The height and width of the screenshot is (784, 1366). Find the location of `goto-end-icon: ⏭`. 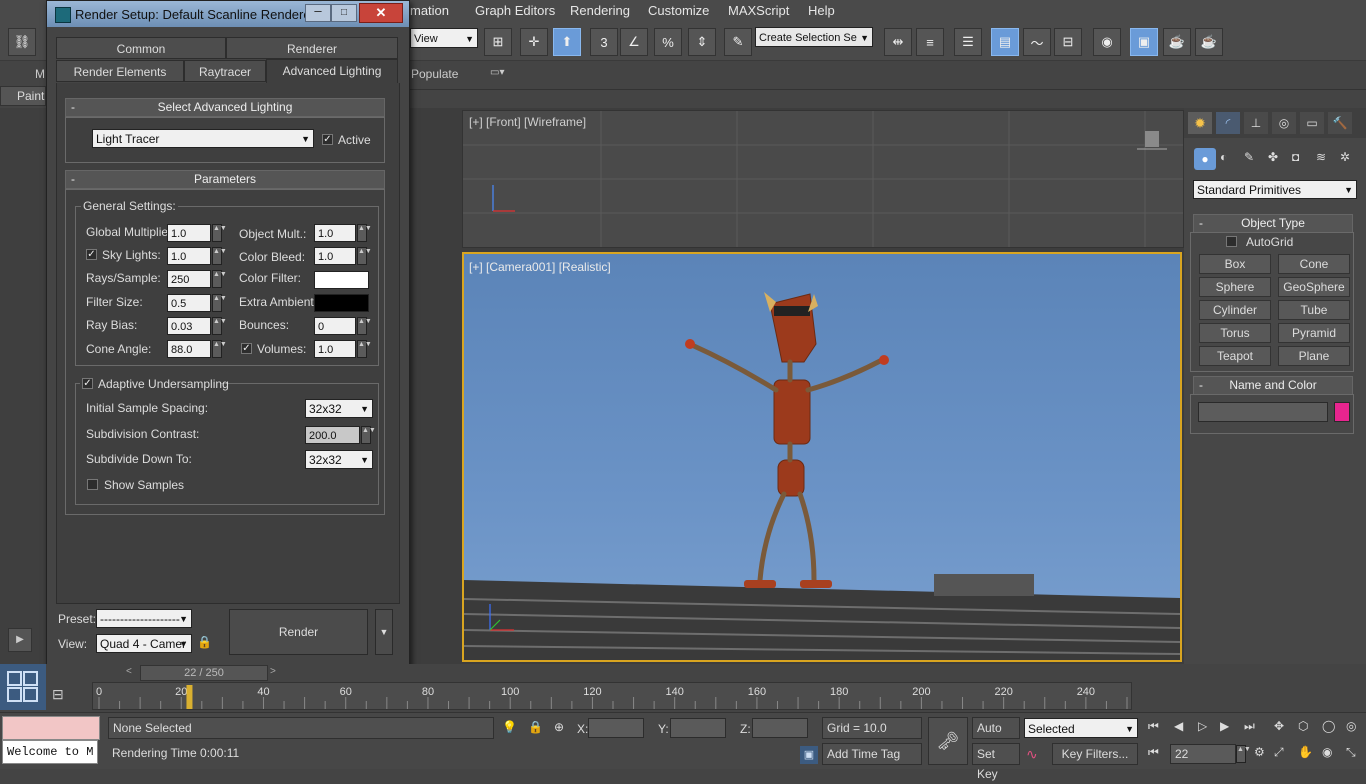

goto-end-icon: ⏭ is located at coordinates (1249, 726).